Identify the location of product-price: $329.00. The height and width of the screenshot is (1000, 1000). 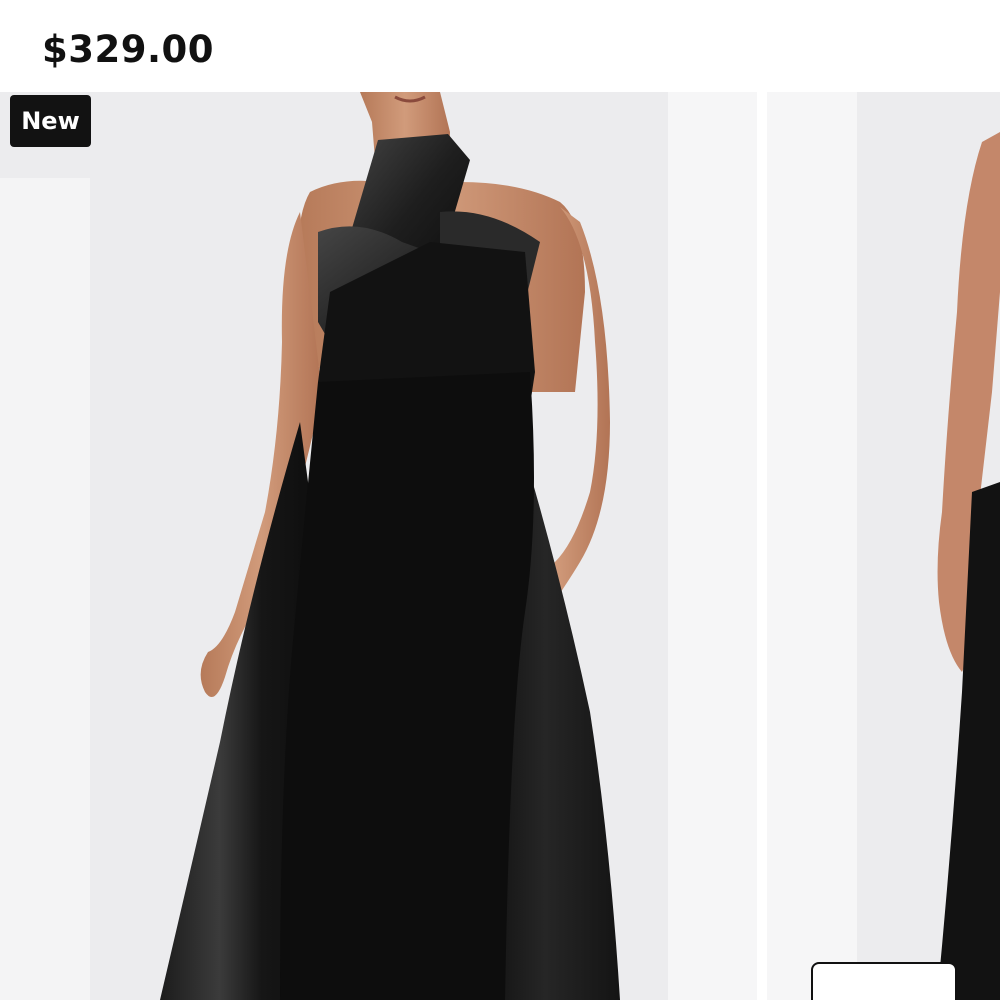
(128, 49).